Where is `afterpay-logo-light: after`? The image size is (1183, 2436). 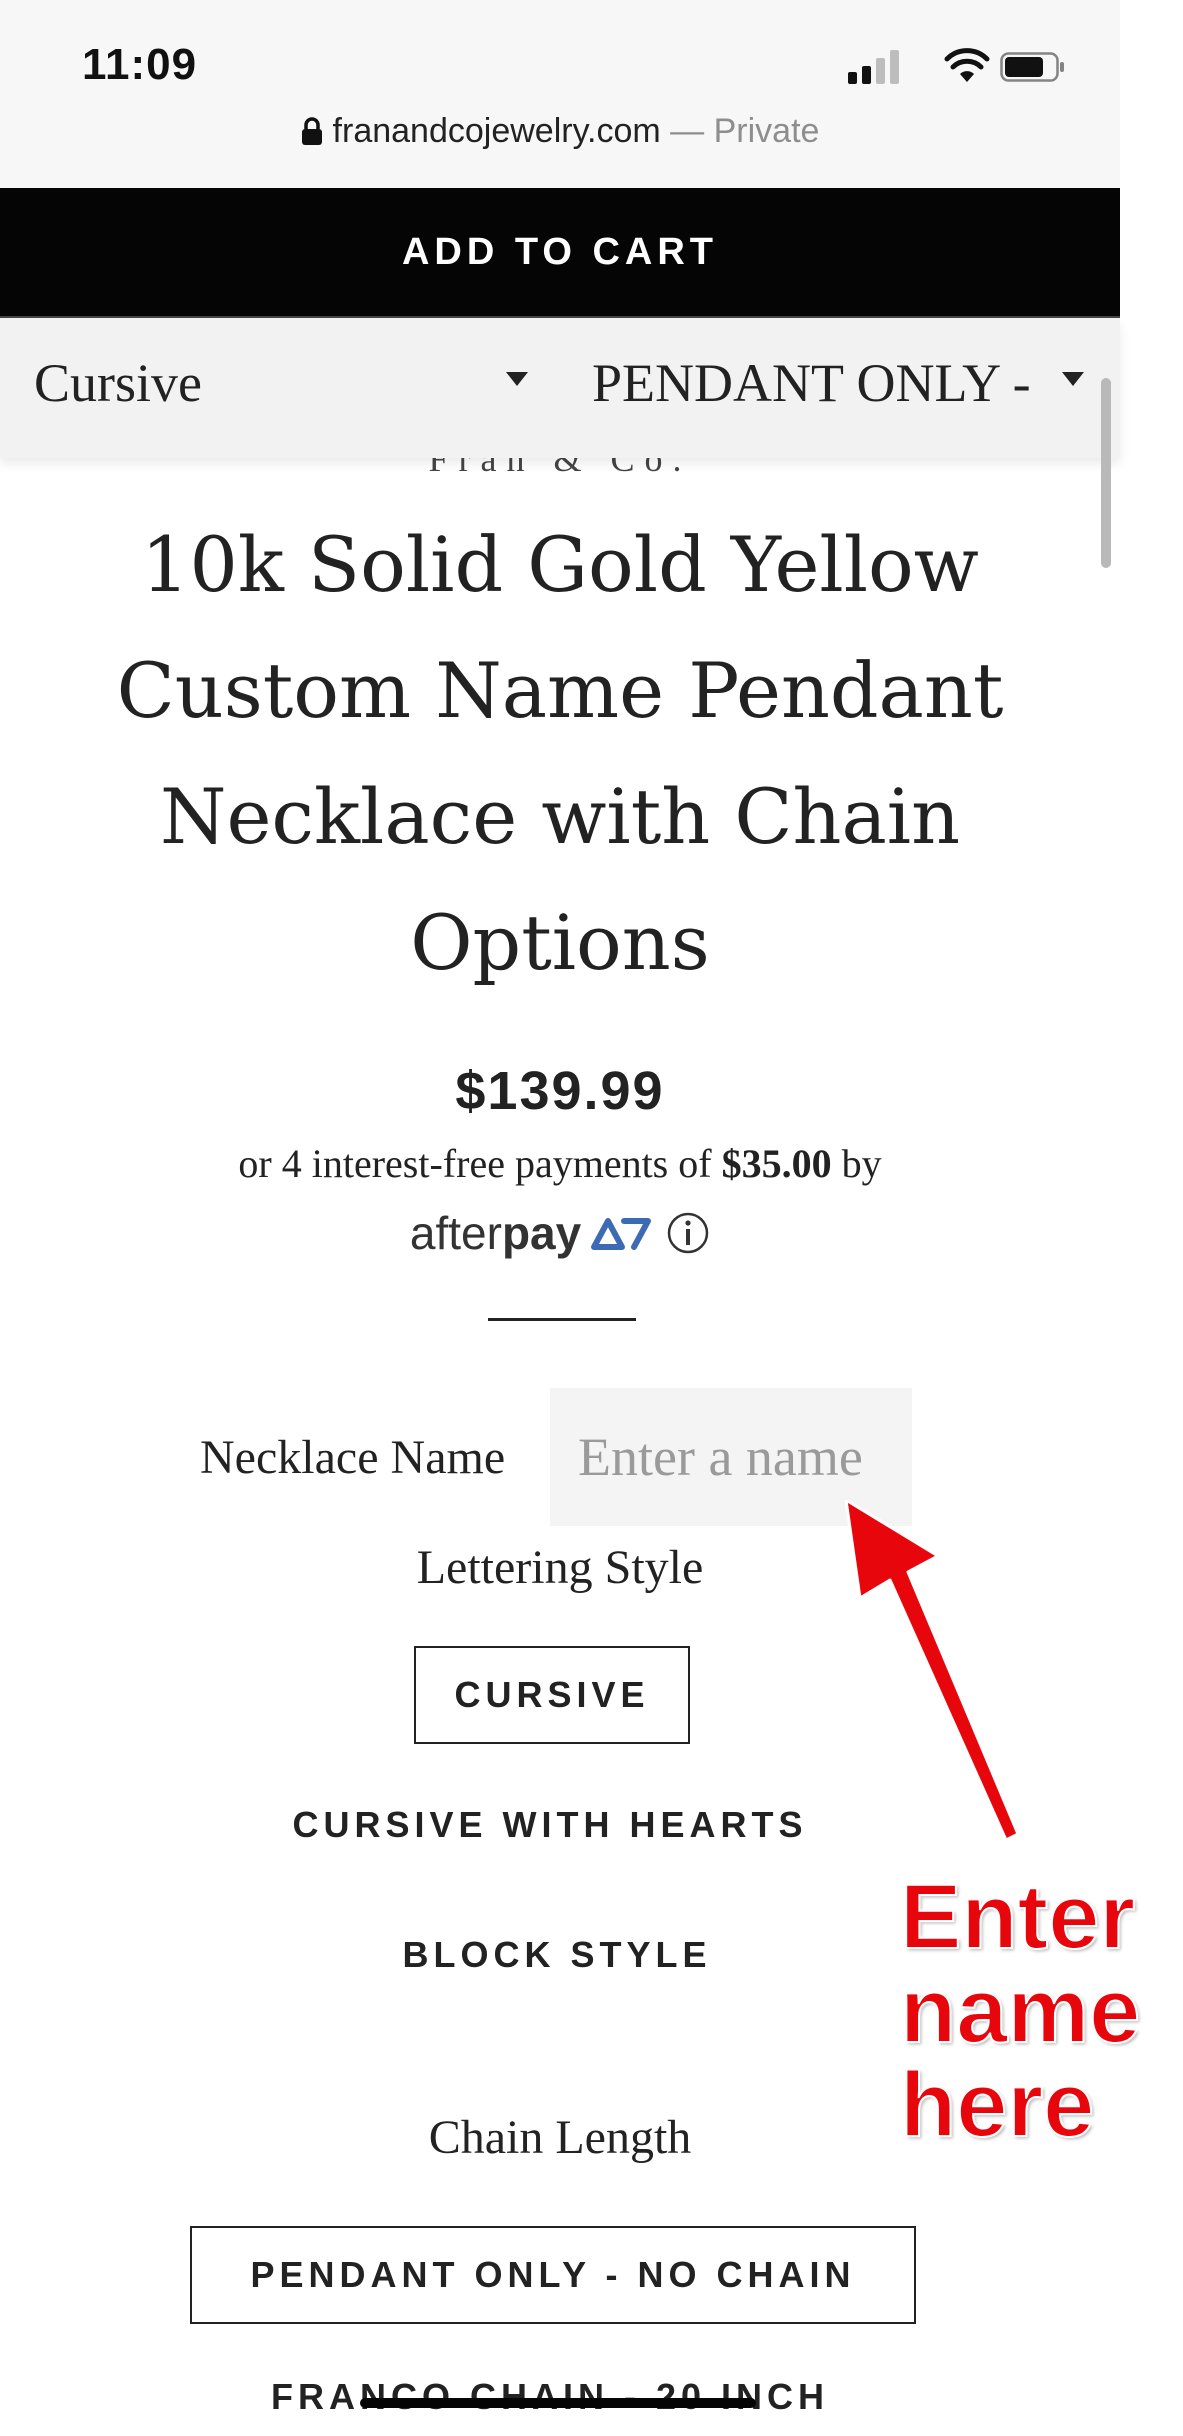
afterpay-logo-light: after is located at coordinates (455, 1233).